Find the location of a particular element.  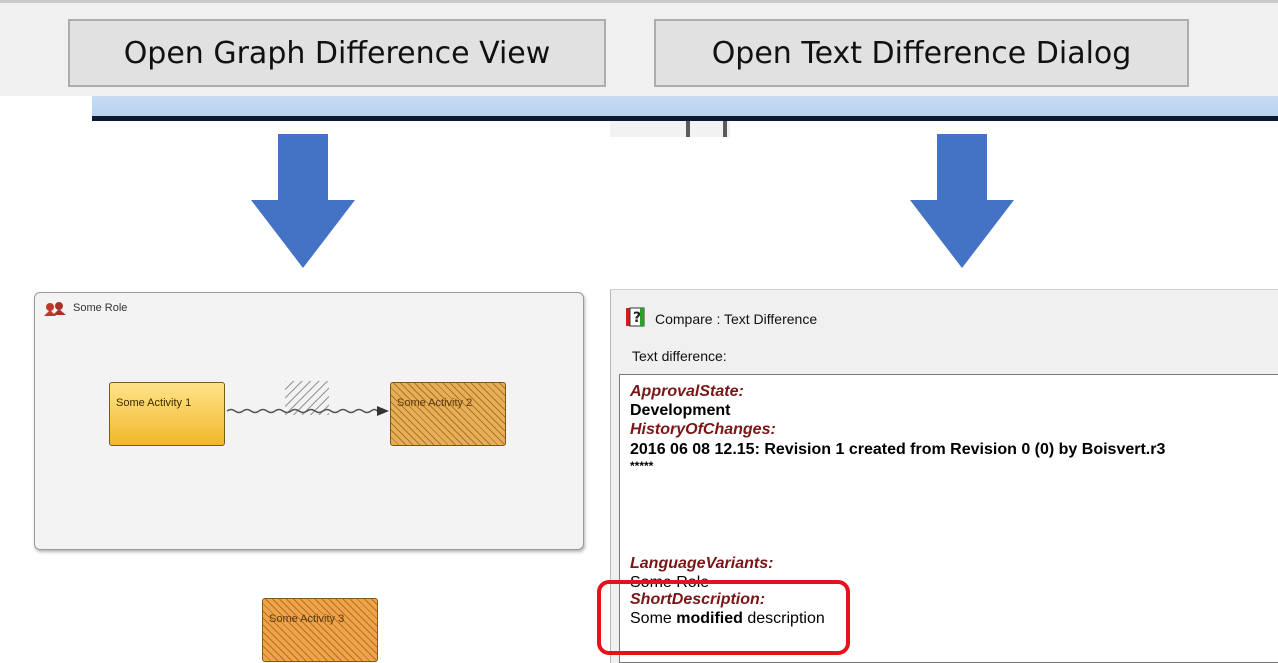

role-icon is located at coordinates (55, 309).